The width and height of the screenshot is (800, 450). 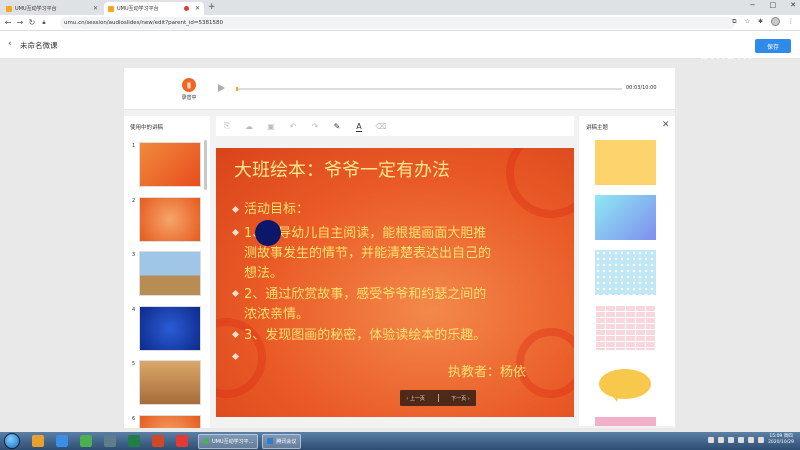 I want to click on slide-title: 大班绘本：爷爷一定有办法, so click(x=342, y=170).